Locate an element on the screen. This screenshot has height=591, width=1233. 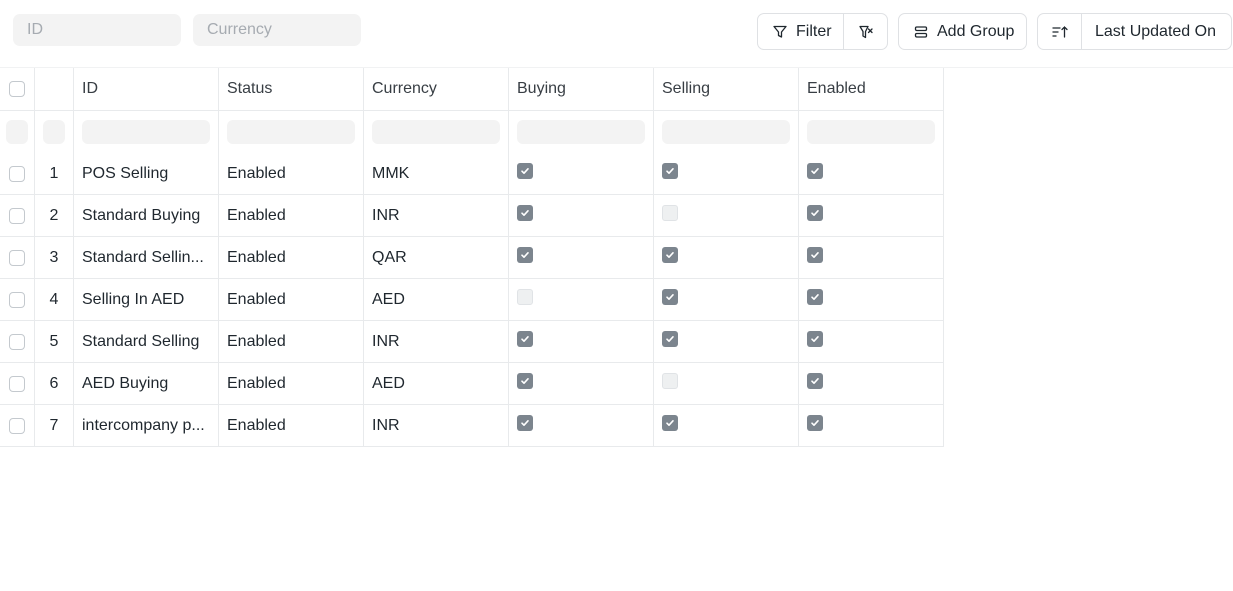
id-cell: Standard Selling is located at coordinates (146, 341).